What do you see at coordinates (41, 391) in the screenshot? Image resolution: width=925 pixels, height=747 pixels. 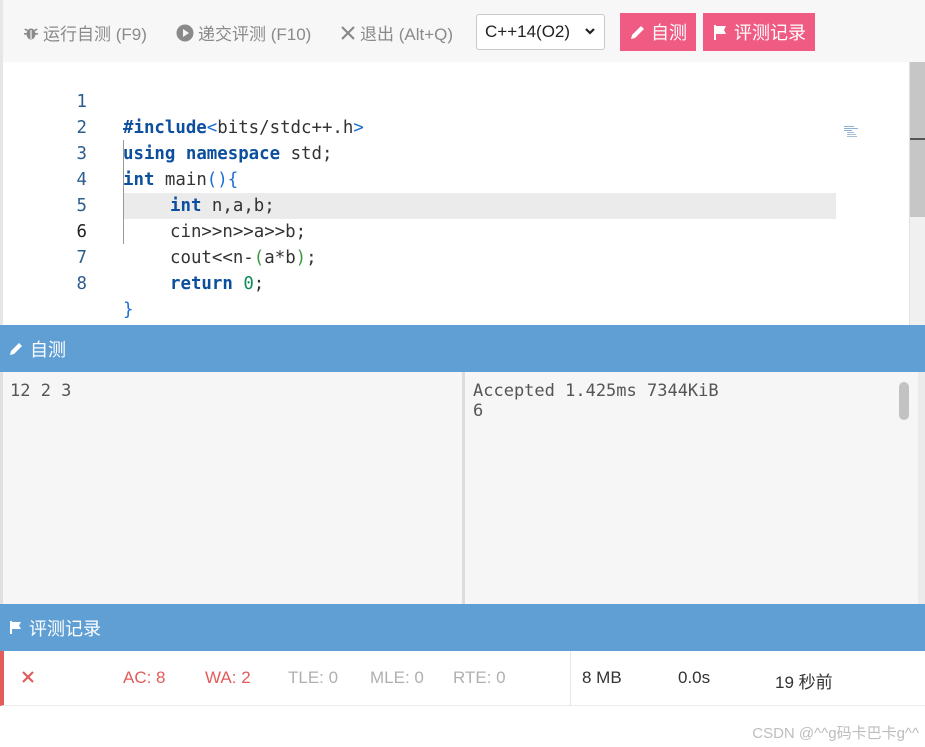 I see `input-text: 12 2 3` at bounding box center [41, 391].